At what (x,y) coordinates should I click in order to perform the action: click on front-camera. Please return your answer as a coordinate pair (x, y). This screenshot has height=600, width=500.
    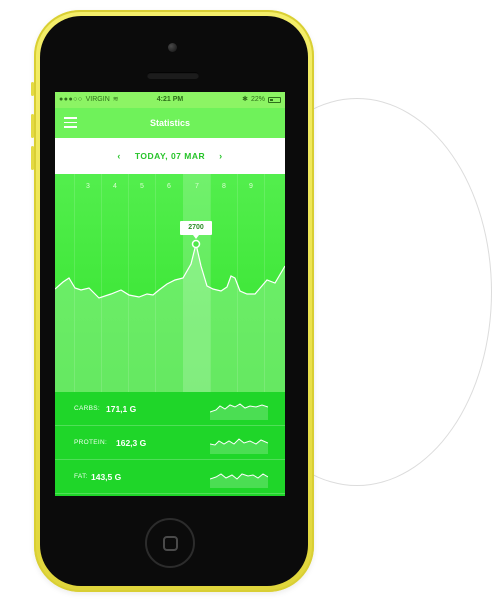
    Looking at the image, I should click on (172, 47).